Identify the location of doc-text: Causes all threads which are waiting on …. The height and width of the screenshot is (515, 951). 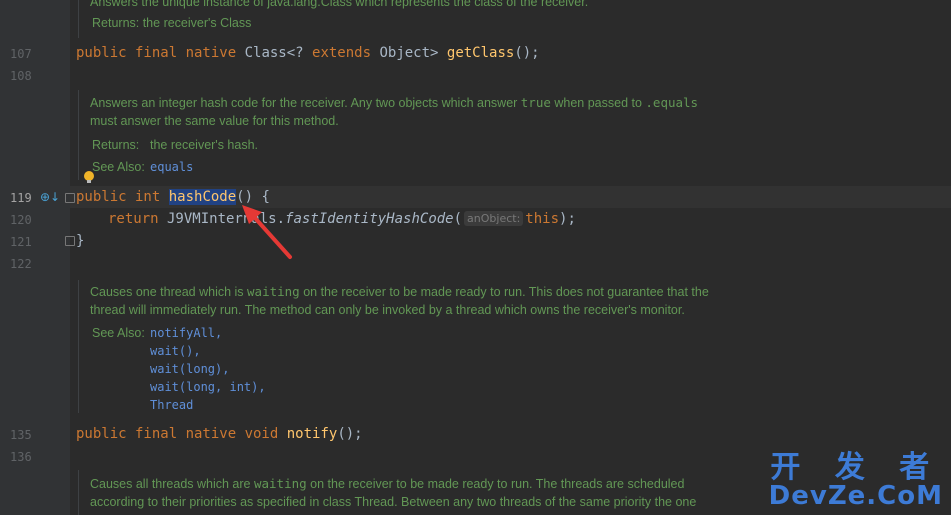
(387, 483).